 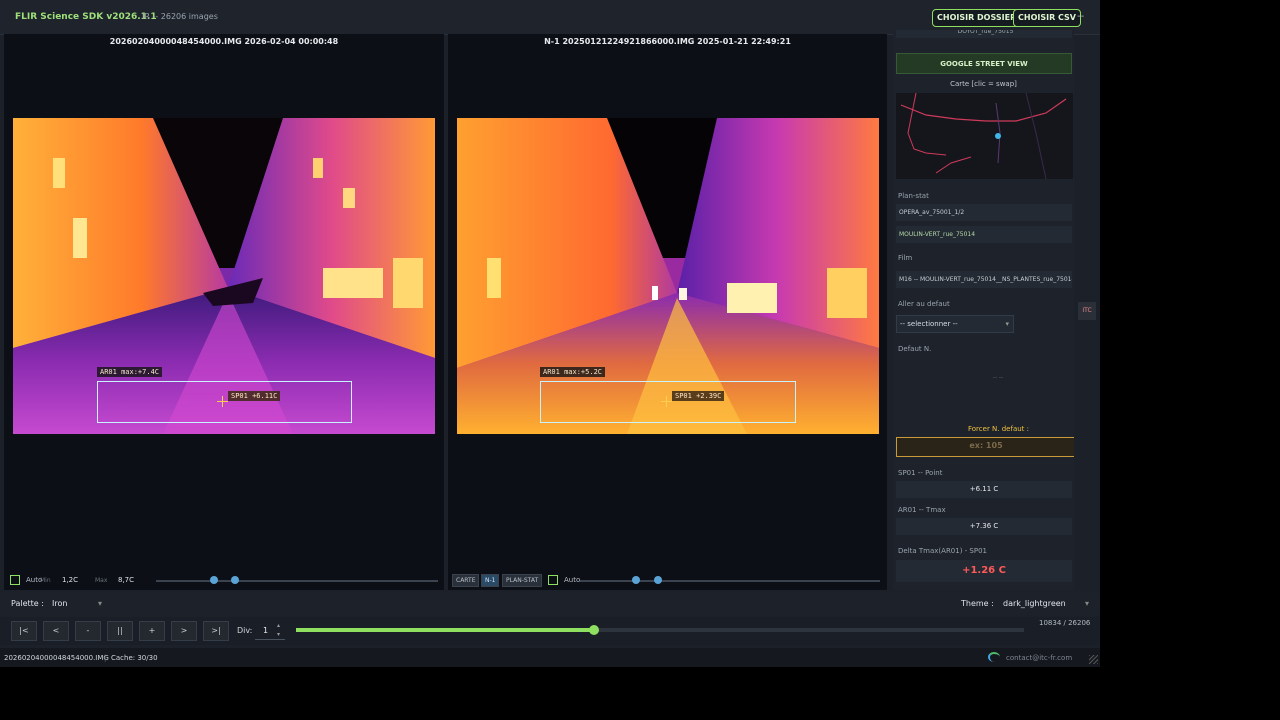 What do you see at coordinates (1047, 18) in the screenshot?
I see `choose-csv-button: CHOISIR CSV` at bounding box center [1047, 18].